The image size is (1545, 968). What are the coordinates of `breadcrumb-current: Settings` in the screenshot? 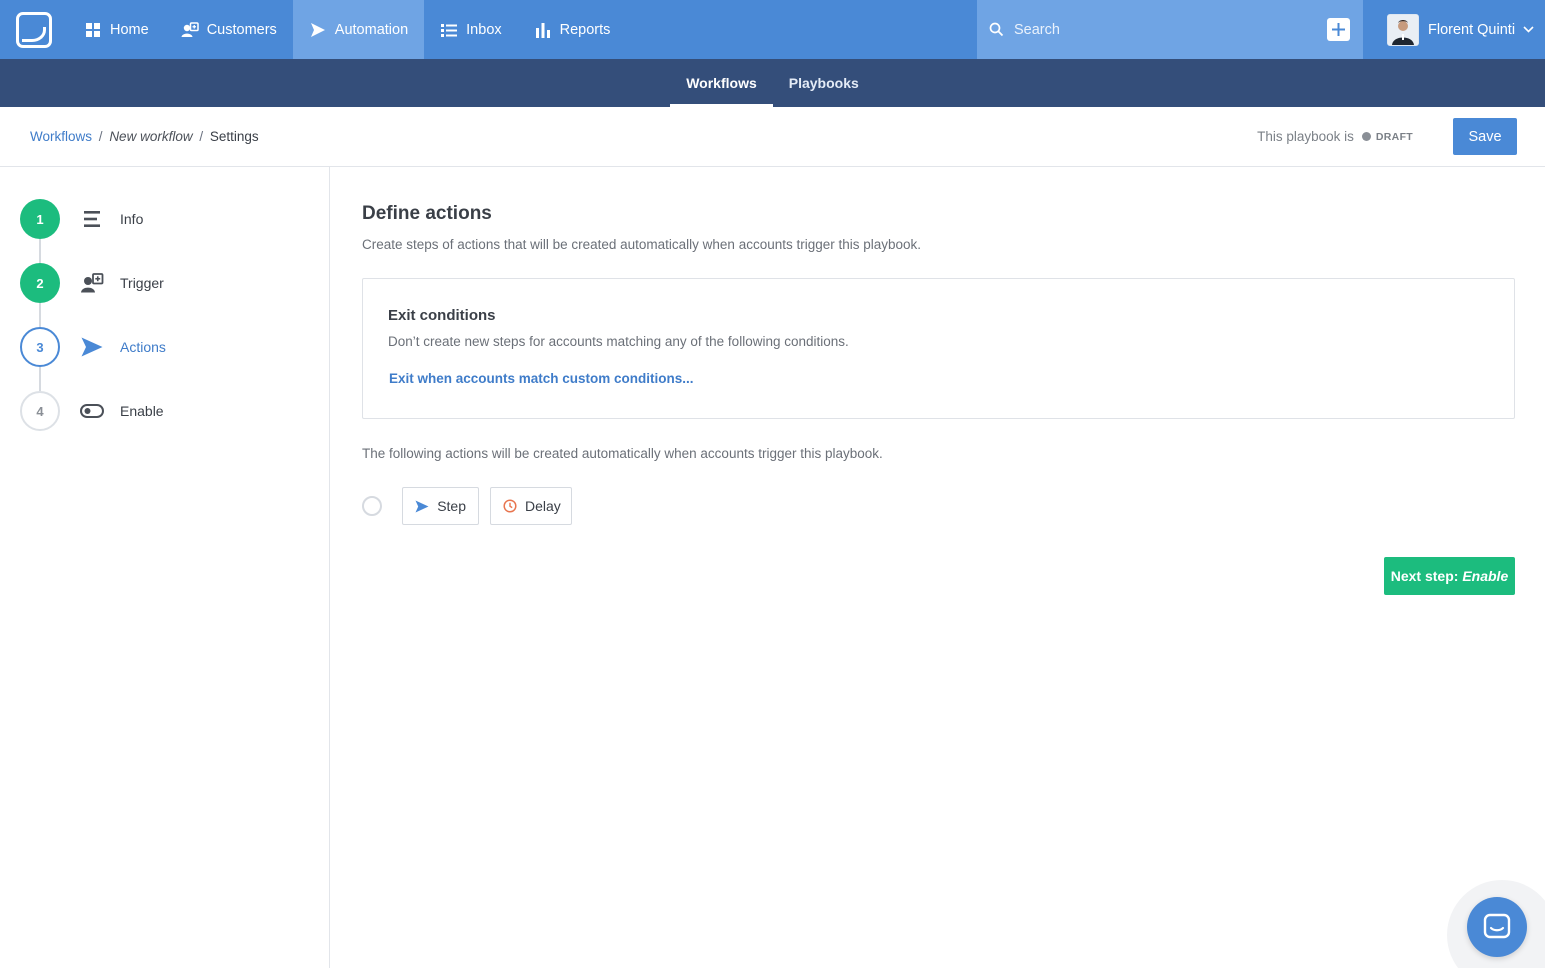 It's located at (234, 136).